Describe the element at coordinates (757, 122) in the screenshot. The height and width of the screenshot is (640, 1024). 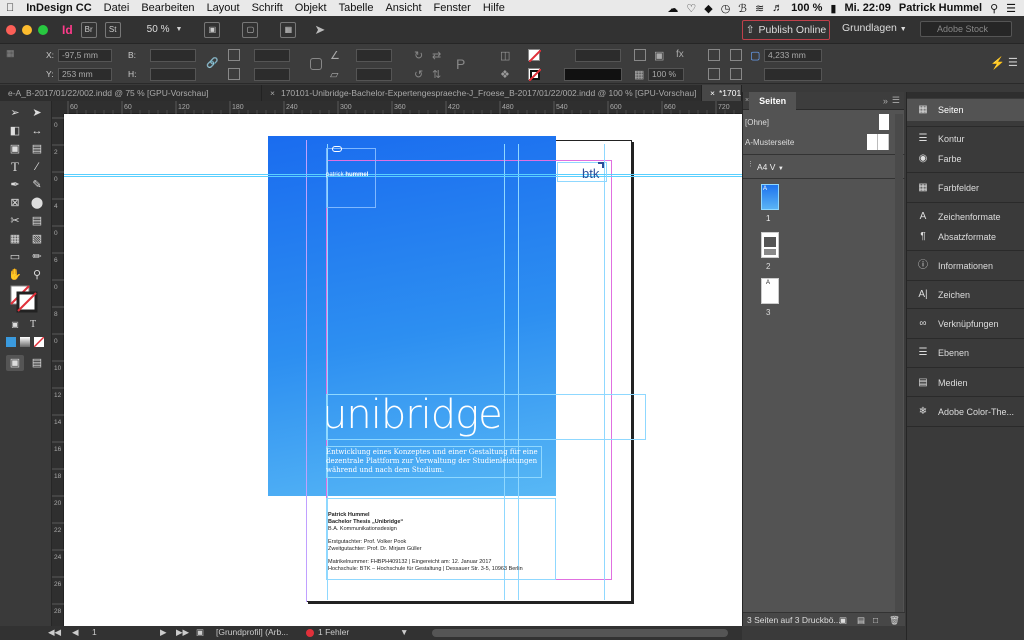
I see `none-master: [Ohne]` at that location.